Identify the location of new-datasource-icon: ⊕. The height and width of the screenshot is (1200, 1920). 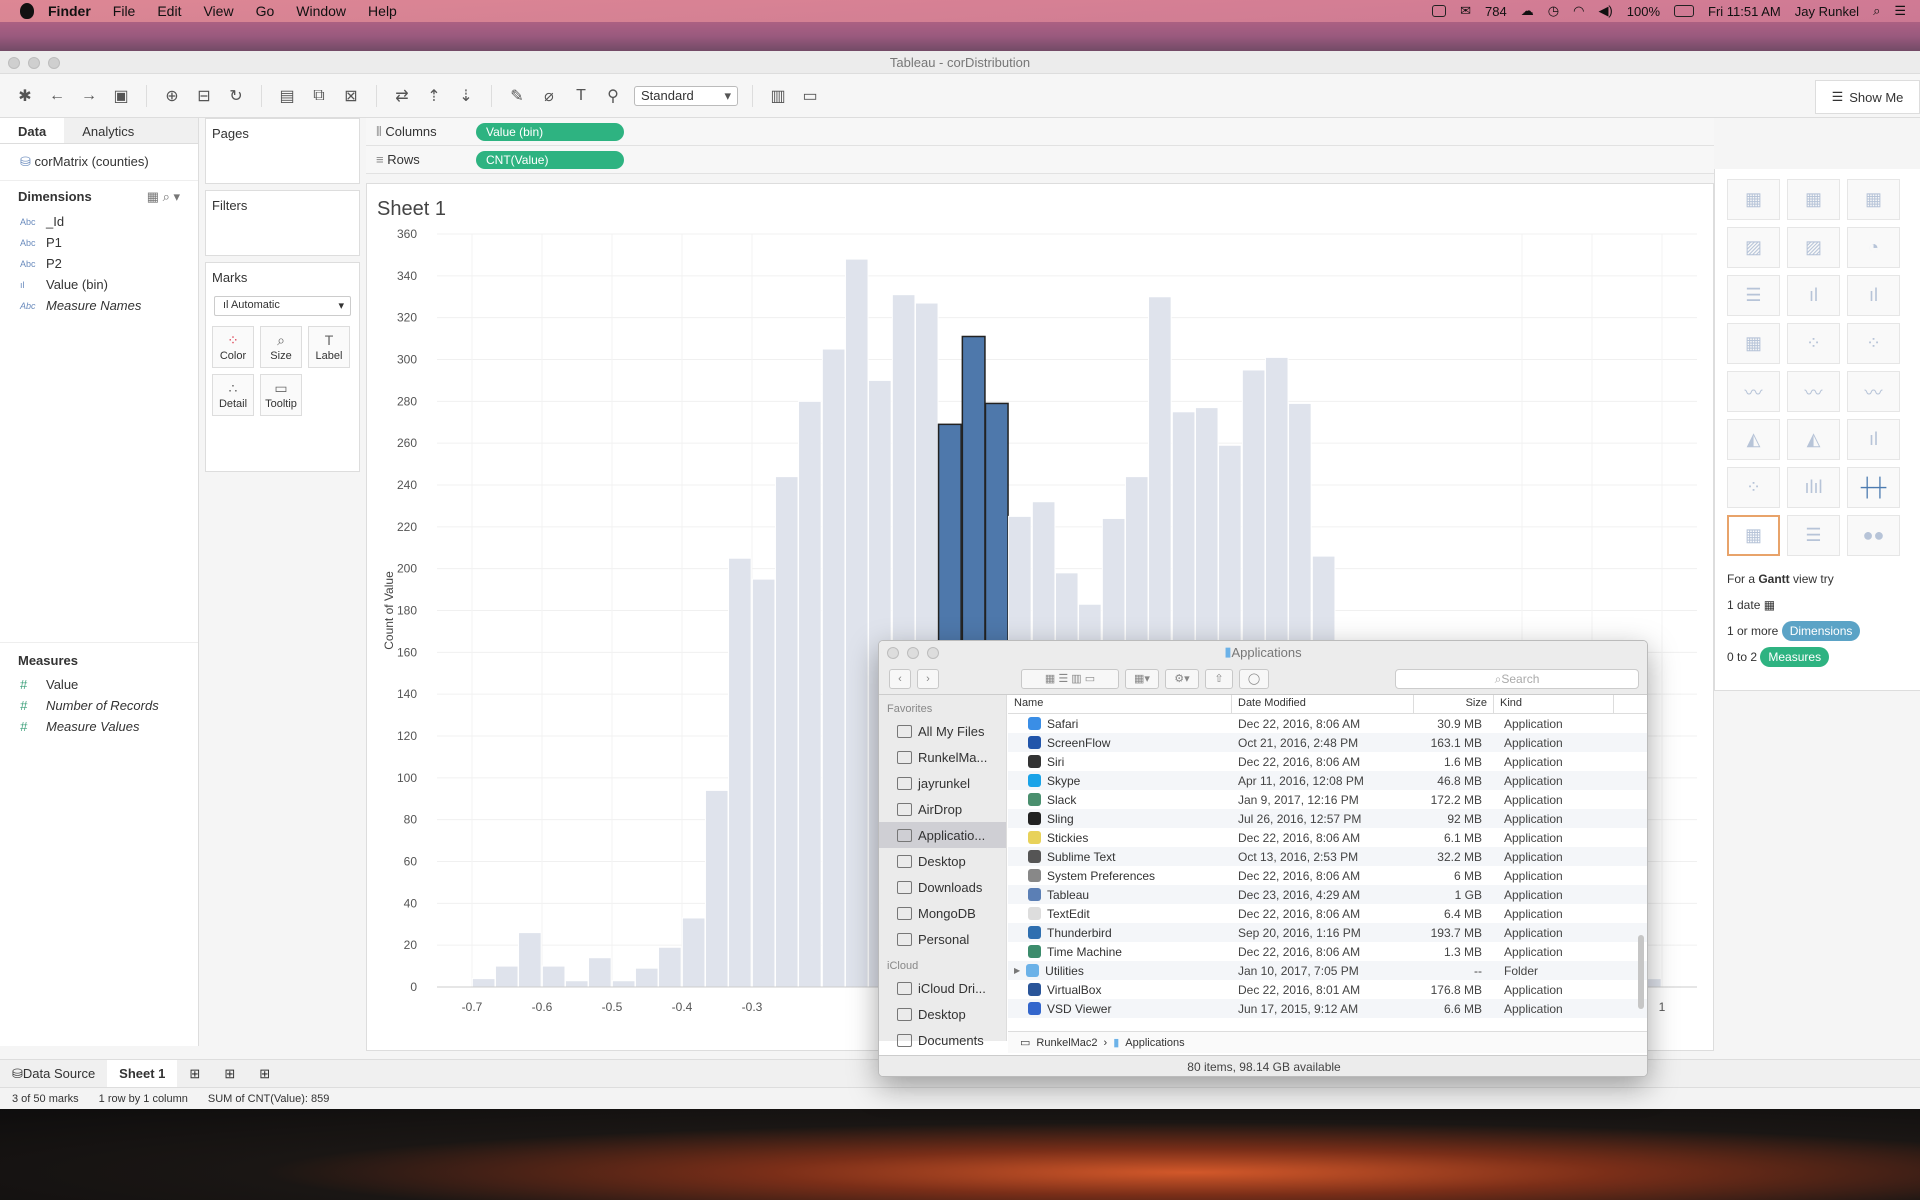
(172, 96).